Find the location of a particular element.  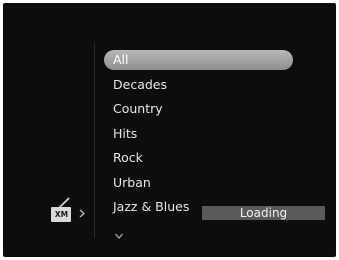

panel-divider is located at coordinates (94, 140).